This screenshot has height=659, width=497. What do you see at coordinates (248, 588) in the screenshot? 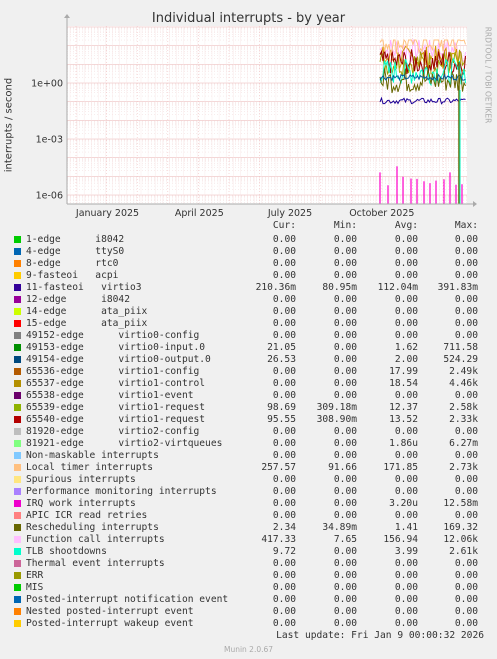
I see `legend-row: MIS 0.00 0.00 0.00 0.00` at bounding box center [248, 588].